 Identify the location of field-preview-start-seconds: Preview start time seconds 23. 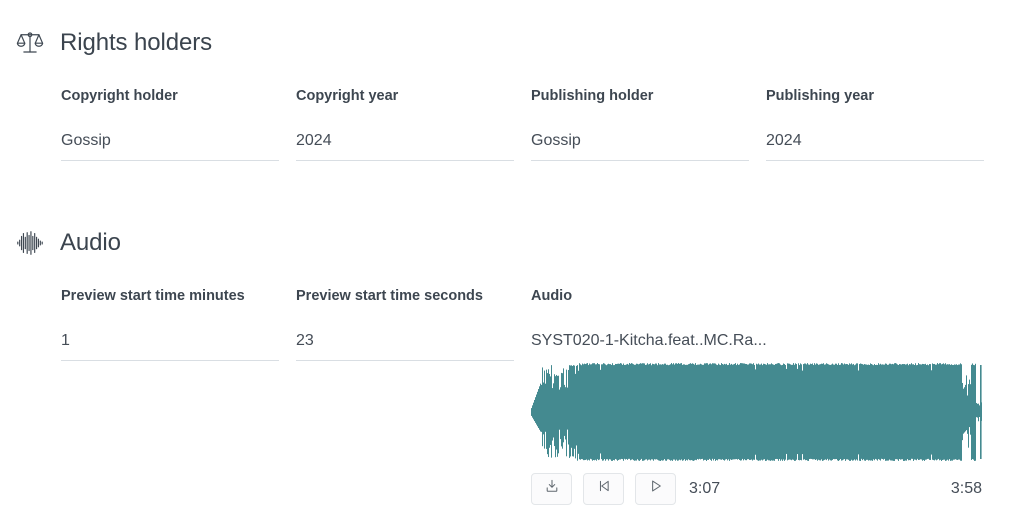
(405, 324).